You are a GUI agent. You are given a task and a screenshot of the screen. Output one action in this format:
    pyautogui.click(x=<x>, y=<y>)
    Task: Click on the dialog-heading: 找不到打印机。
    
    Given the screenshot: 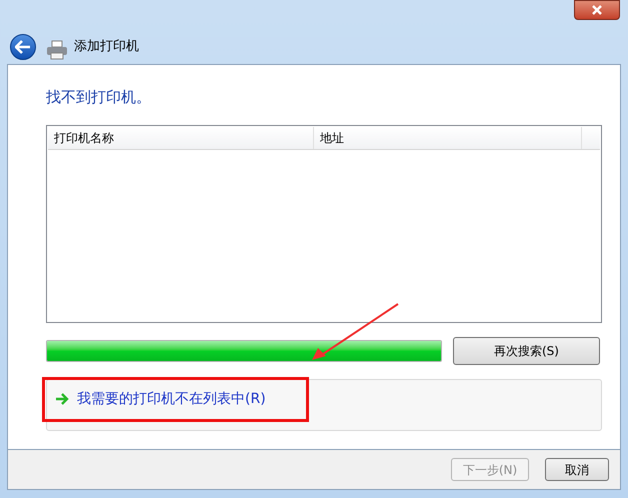 What is the action you would take?
    pyautogui.click(x=99, y=97)
    